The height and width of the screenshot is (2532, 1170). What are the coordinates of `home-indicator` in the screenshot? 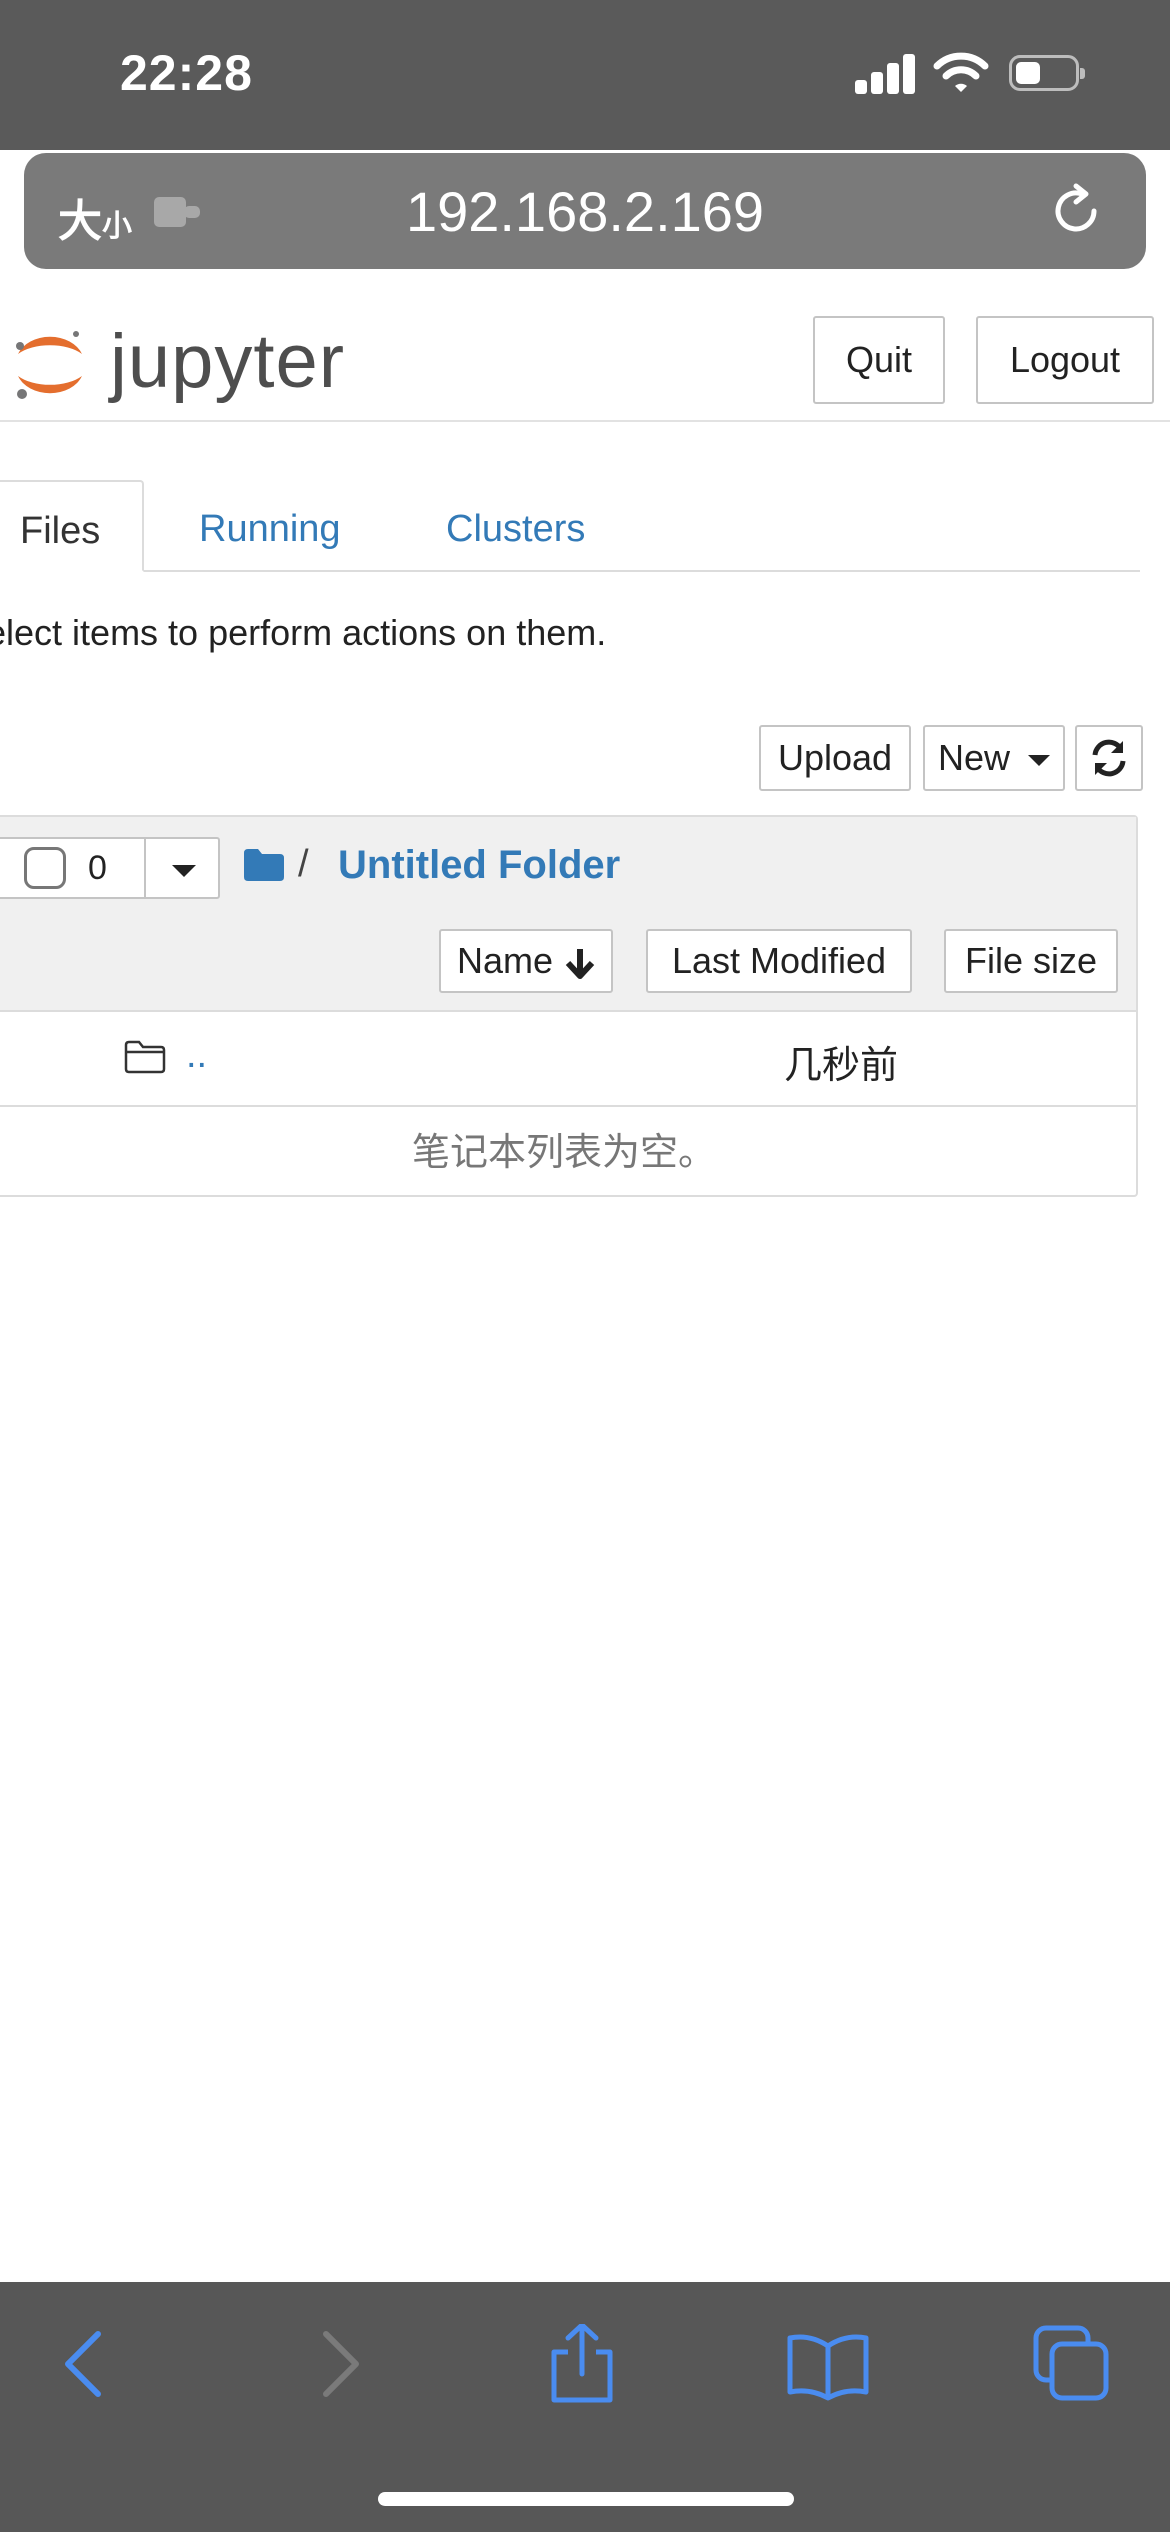 It's located at (586, 2499).